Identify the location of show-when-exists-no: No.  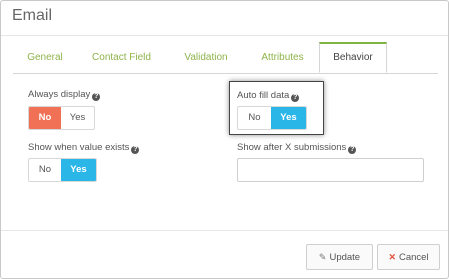
(45, 170).